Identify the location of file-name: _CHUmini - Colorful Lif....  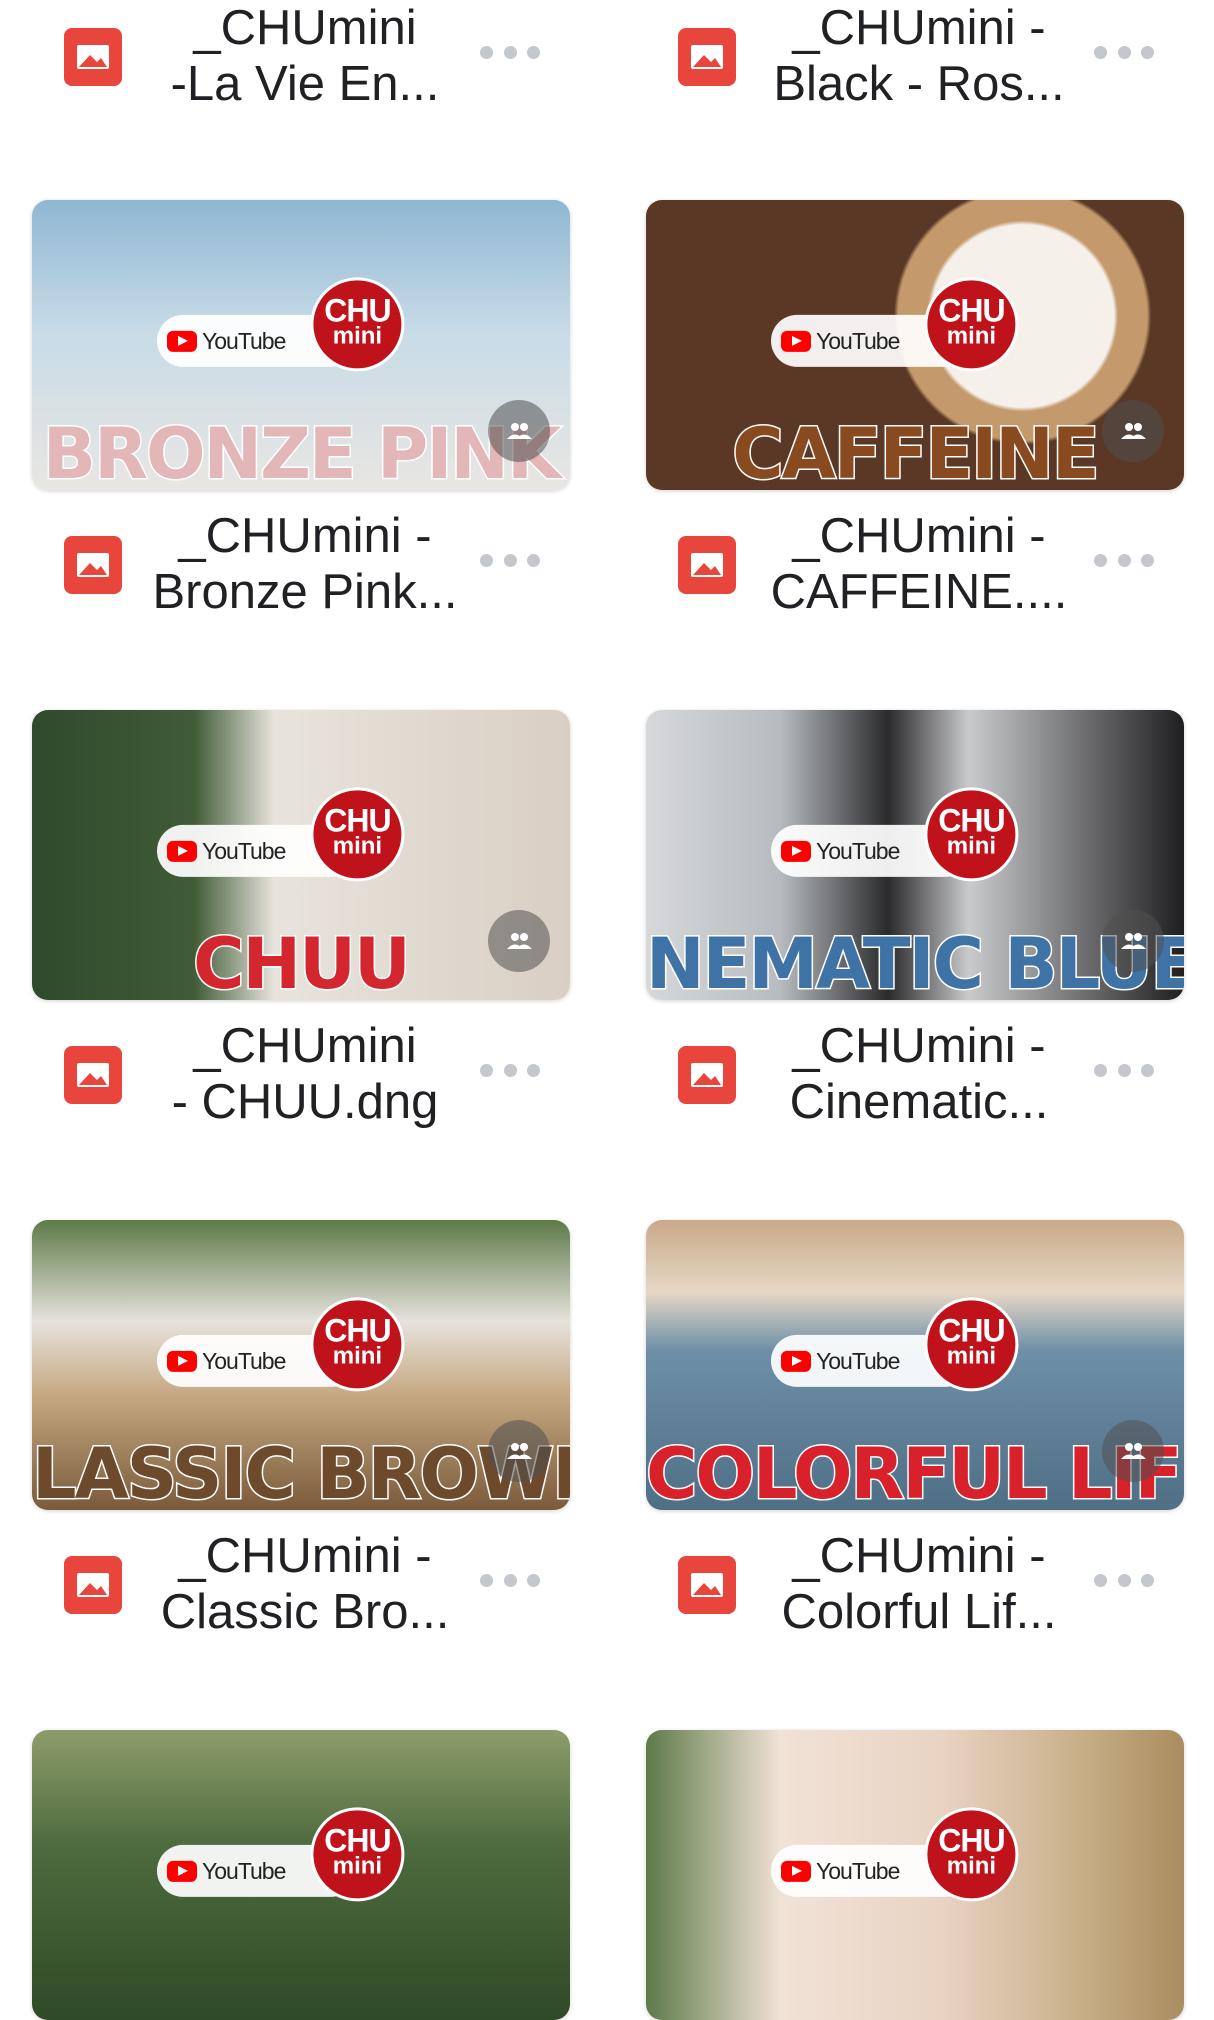
(919, 1584).